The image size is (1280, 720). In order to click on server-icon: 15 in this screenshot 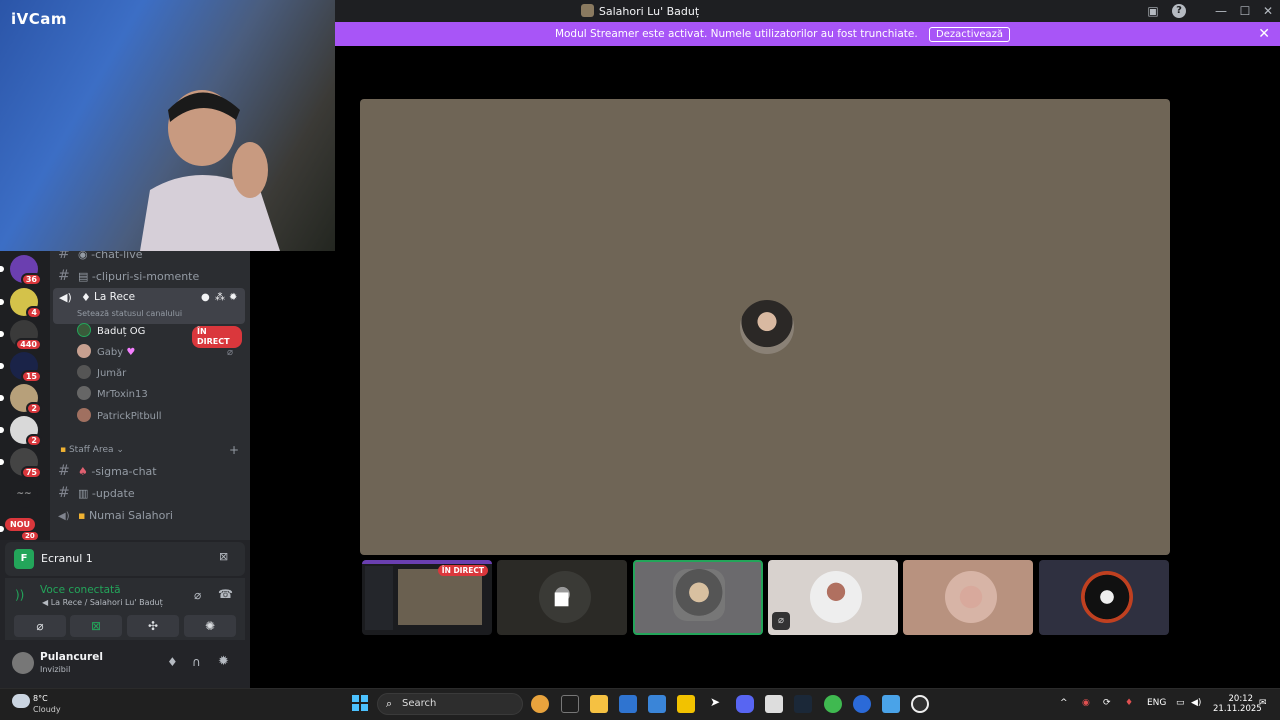, I will do `click(26, 367)`.